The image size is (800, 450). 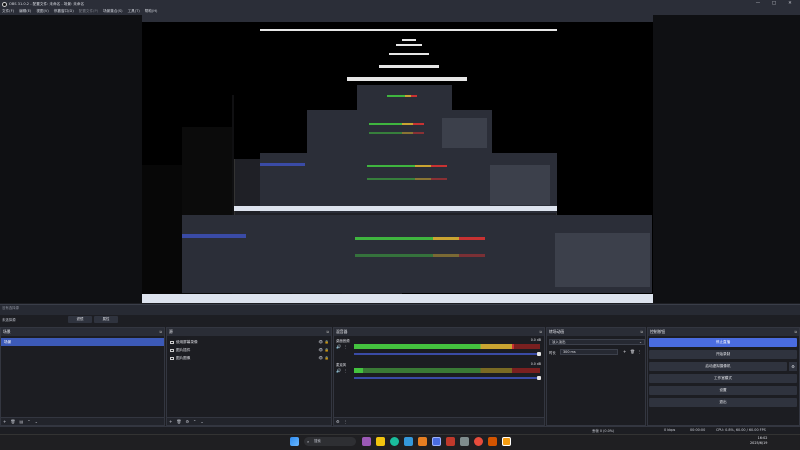 I want to click on menu-edit: 编辑(E), so click(x=25, y=11).